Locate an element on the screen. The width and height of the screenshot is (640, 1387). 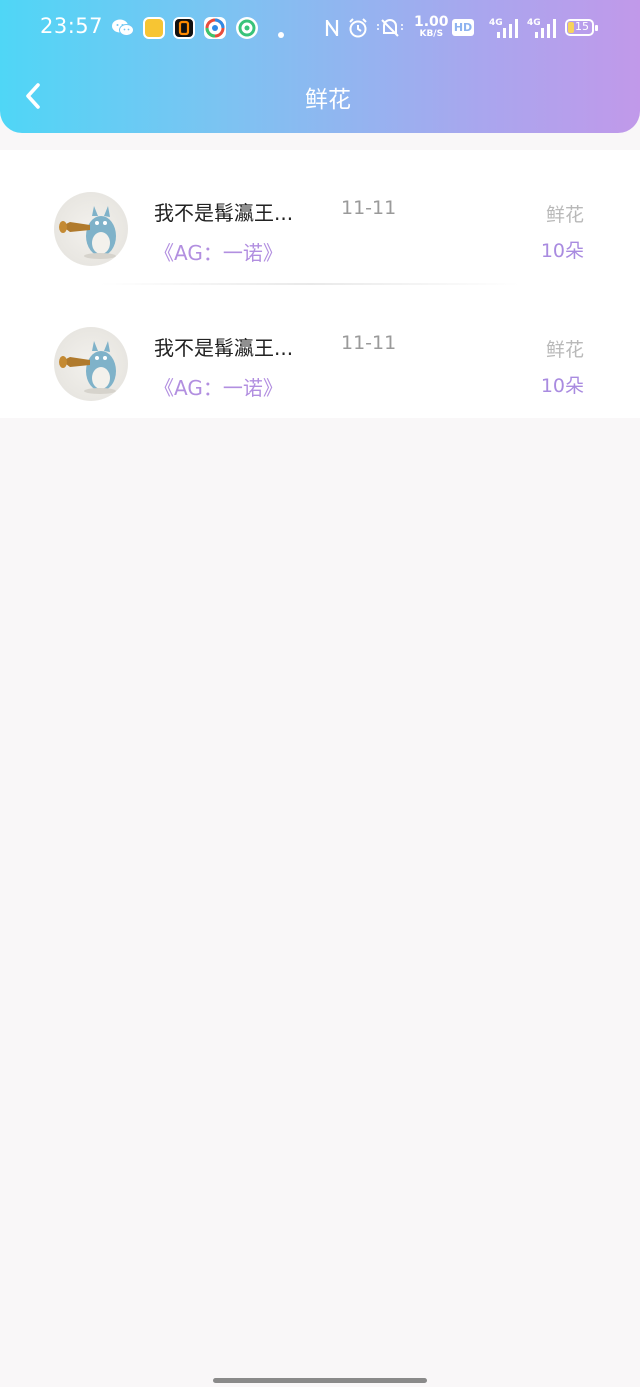
status-bar: 23:57 1.00 KB/S HD 4G 4G 15 is located at coordinates (320, 28).